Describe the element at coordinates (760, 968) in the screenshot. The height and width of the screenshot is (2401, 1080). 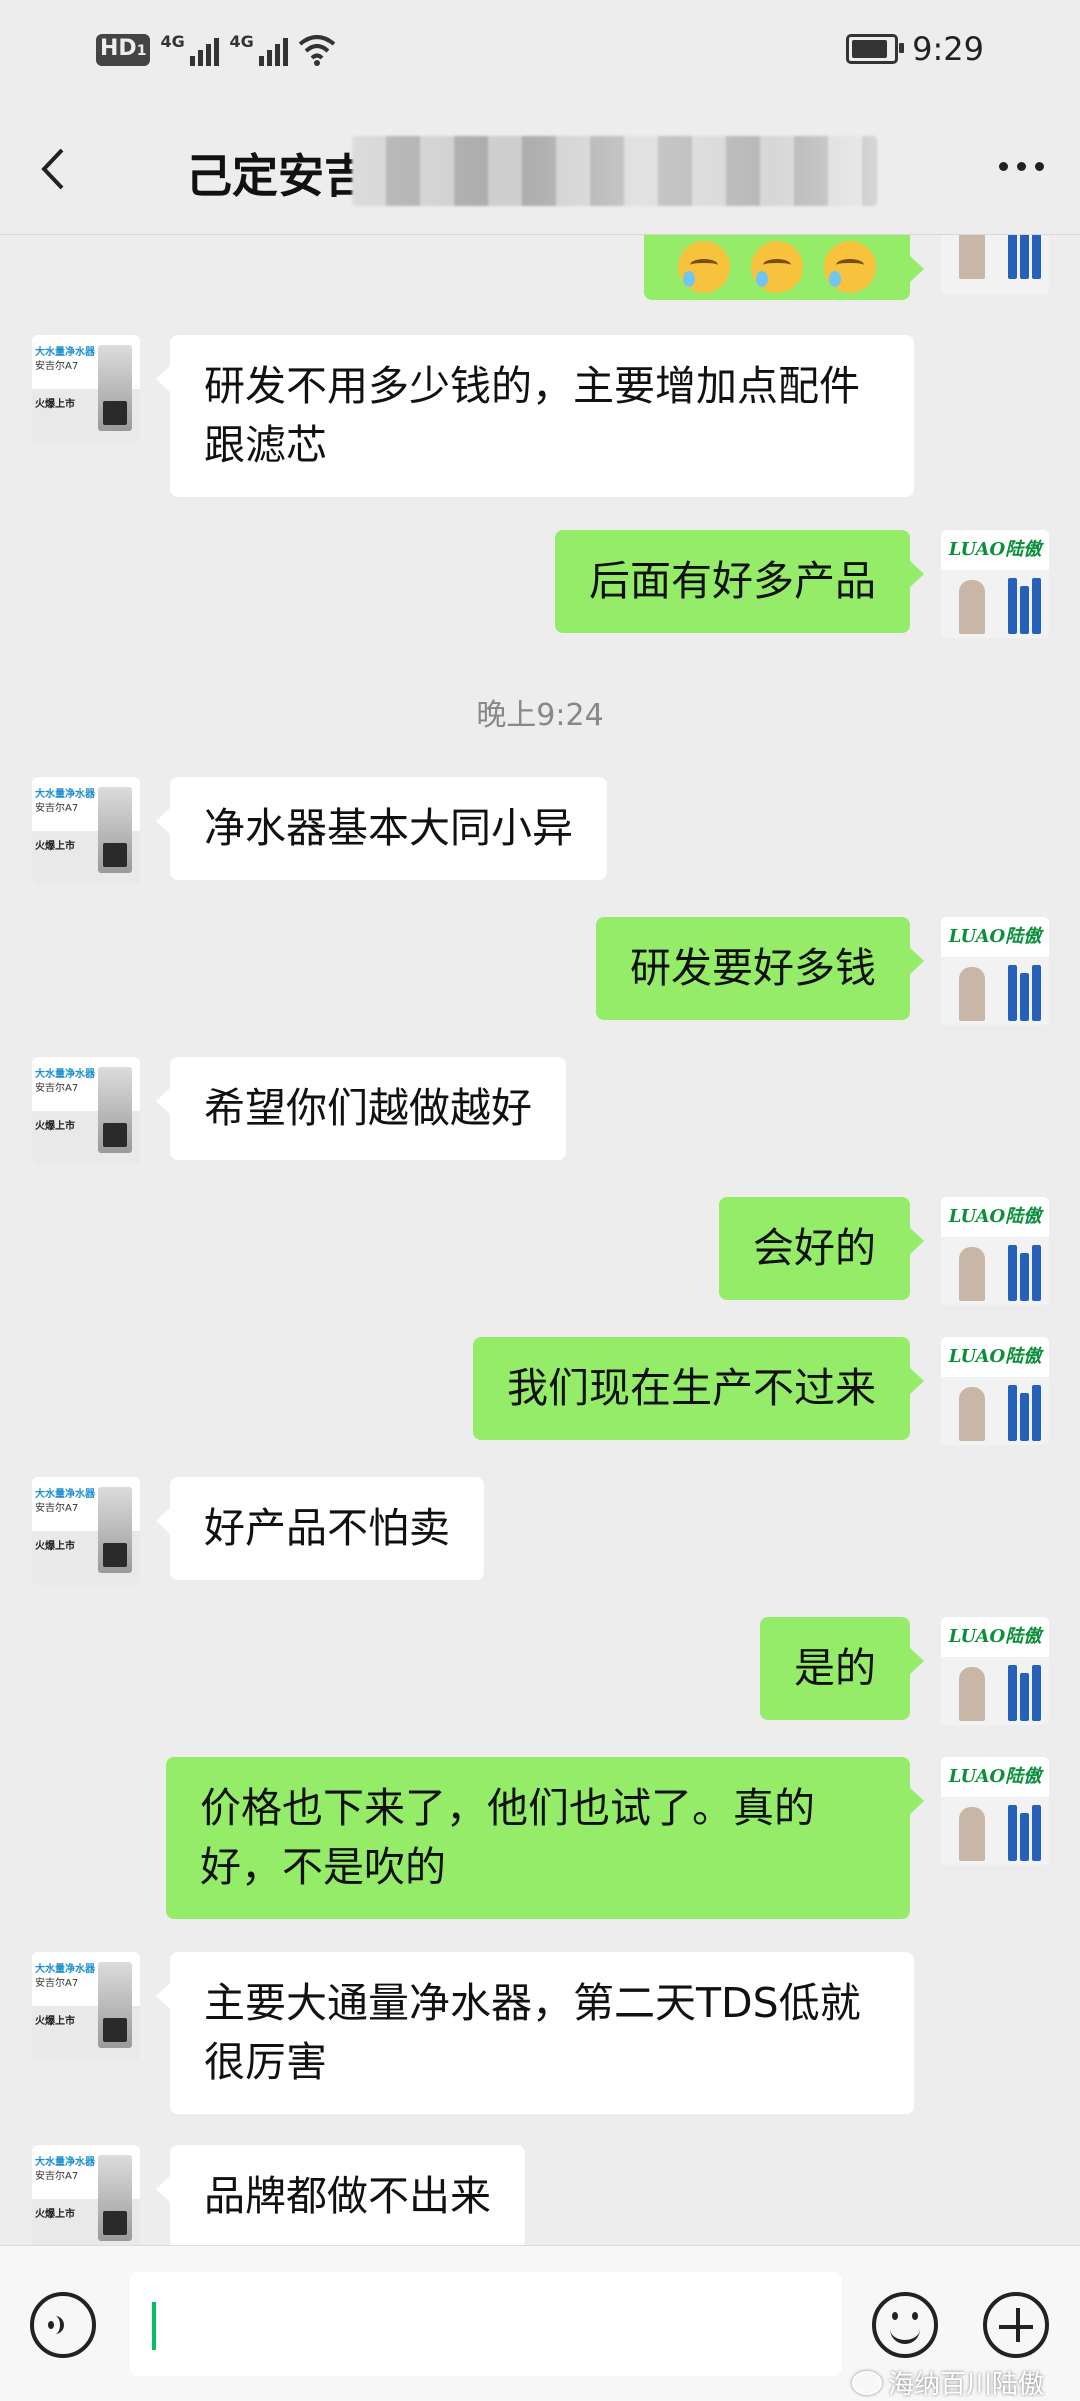
I see `message-bubble: 研发要好多钱` at that location.